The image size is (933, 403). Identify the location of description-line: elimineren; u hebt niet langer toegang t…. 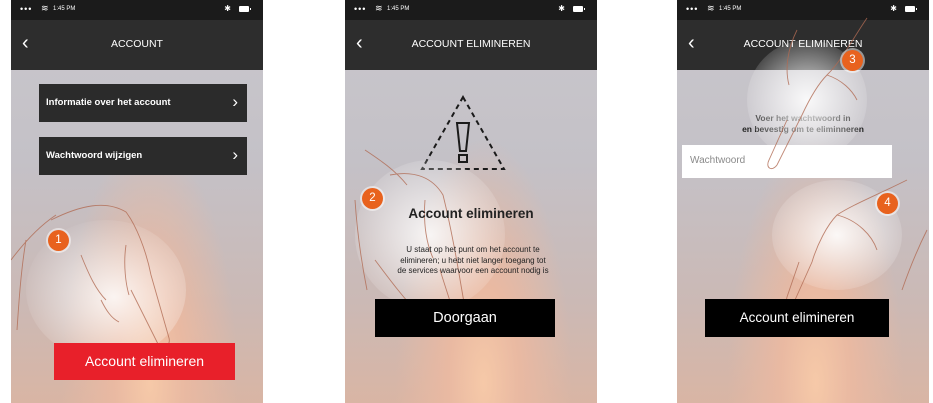
(473, 260).